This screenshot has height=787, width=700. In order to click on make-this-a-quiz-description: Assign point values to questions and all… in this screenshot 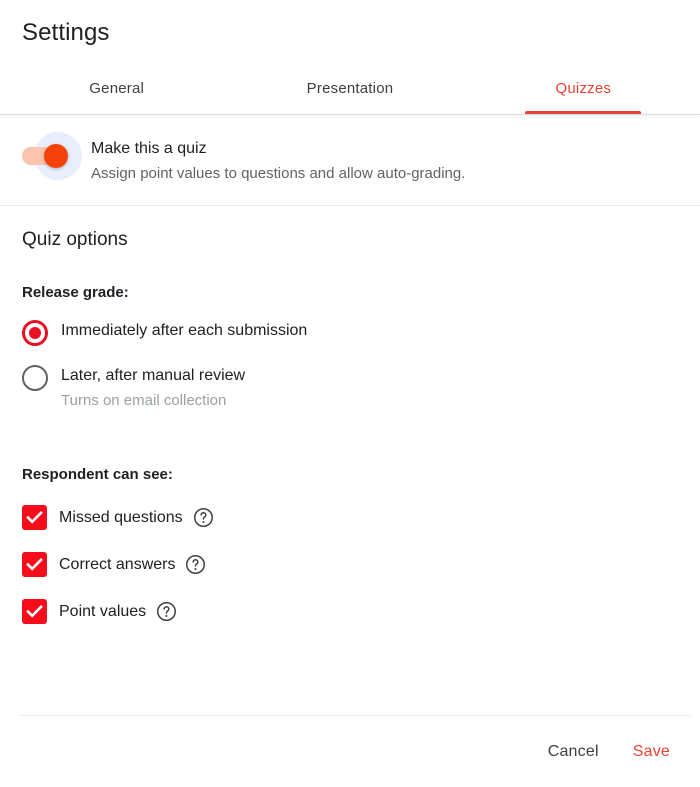, I will do `click(278, 173)`.